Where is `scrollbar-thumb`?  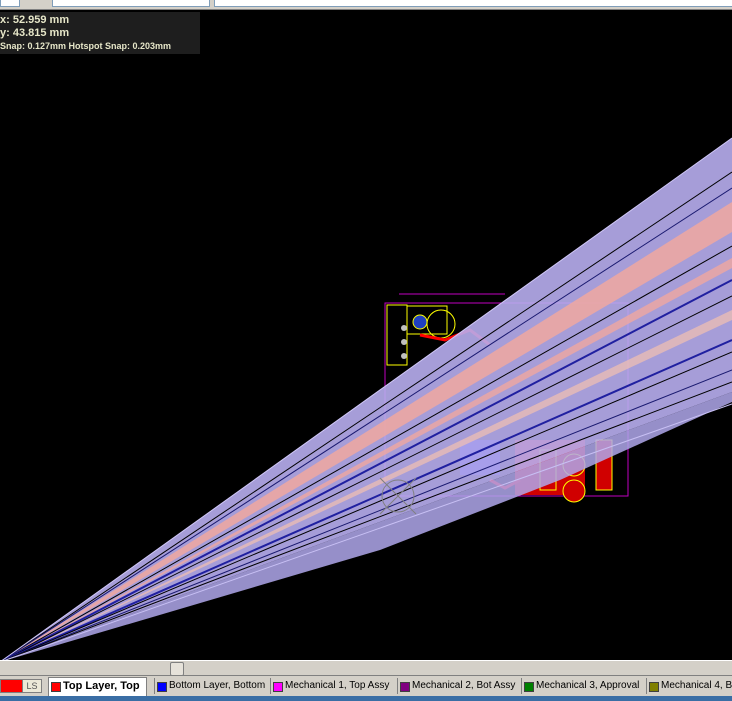
scrollbar-thumb is located at coordinates (177, 669).